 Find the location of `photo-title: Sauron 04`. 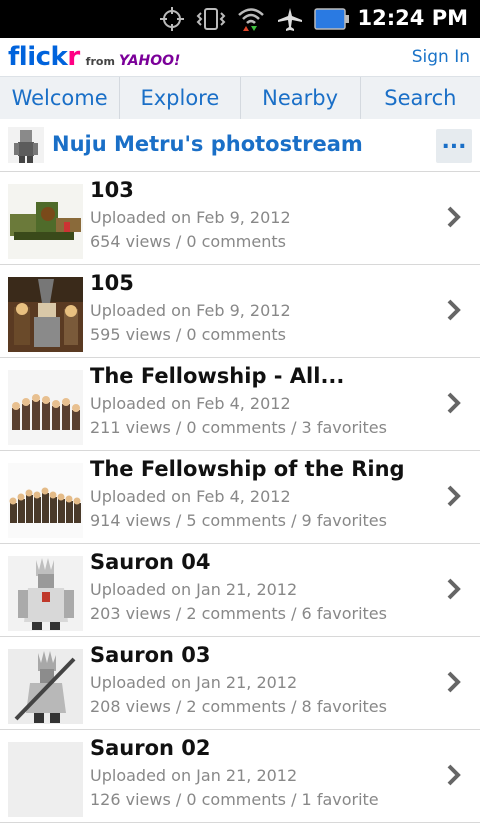

photo-title: Sauron 04 is located at coordinates (150, 562).